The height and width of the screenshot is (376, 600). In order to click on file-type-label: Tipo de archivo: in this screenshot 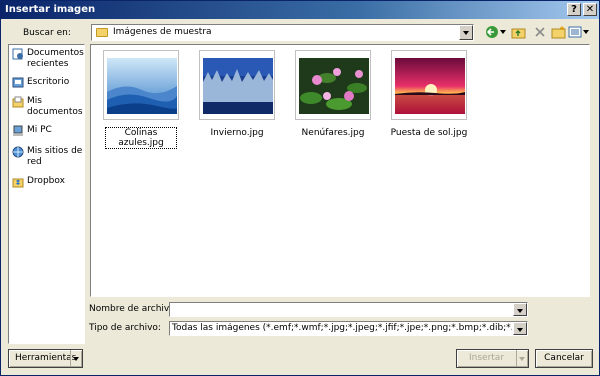, I will do `click(125, 328)`.